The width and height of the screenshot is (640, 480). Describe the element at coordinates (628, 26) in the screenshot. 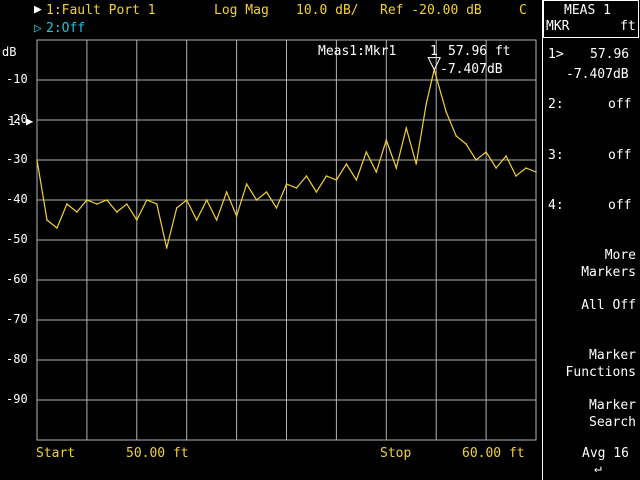

I see `menu-subtitle-right: ft` at that location.